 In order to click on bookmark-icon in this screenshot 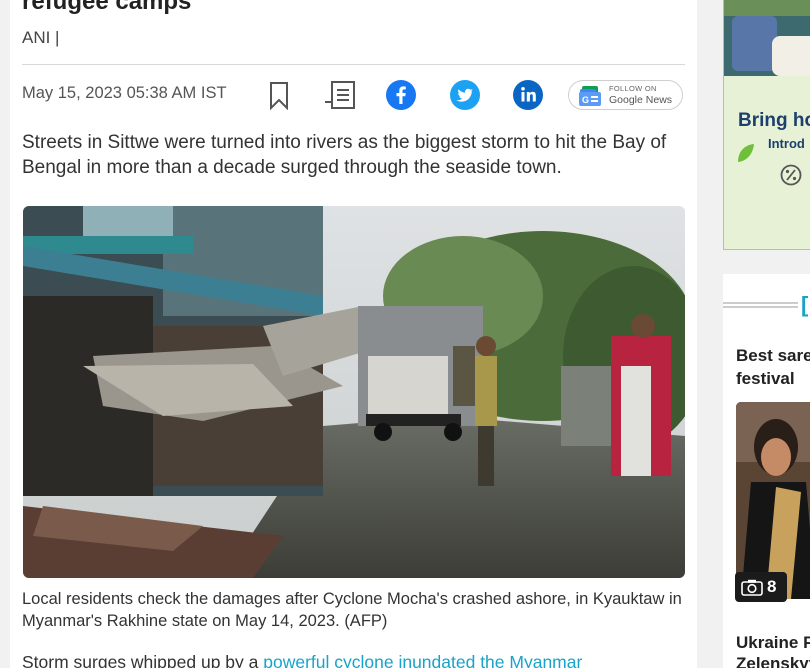, I will do `click(279, 95)`.